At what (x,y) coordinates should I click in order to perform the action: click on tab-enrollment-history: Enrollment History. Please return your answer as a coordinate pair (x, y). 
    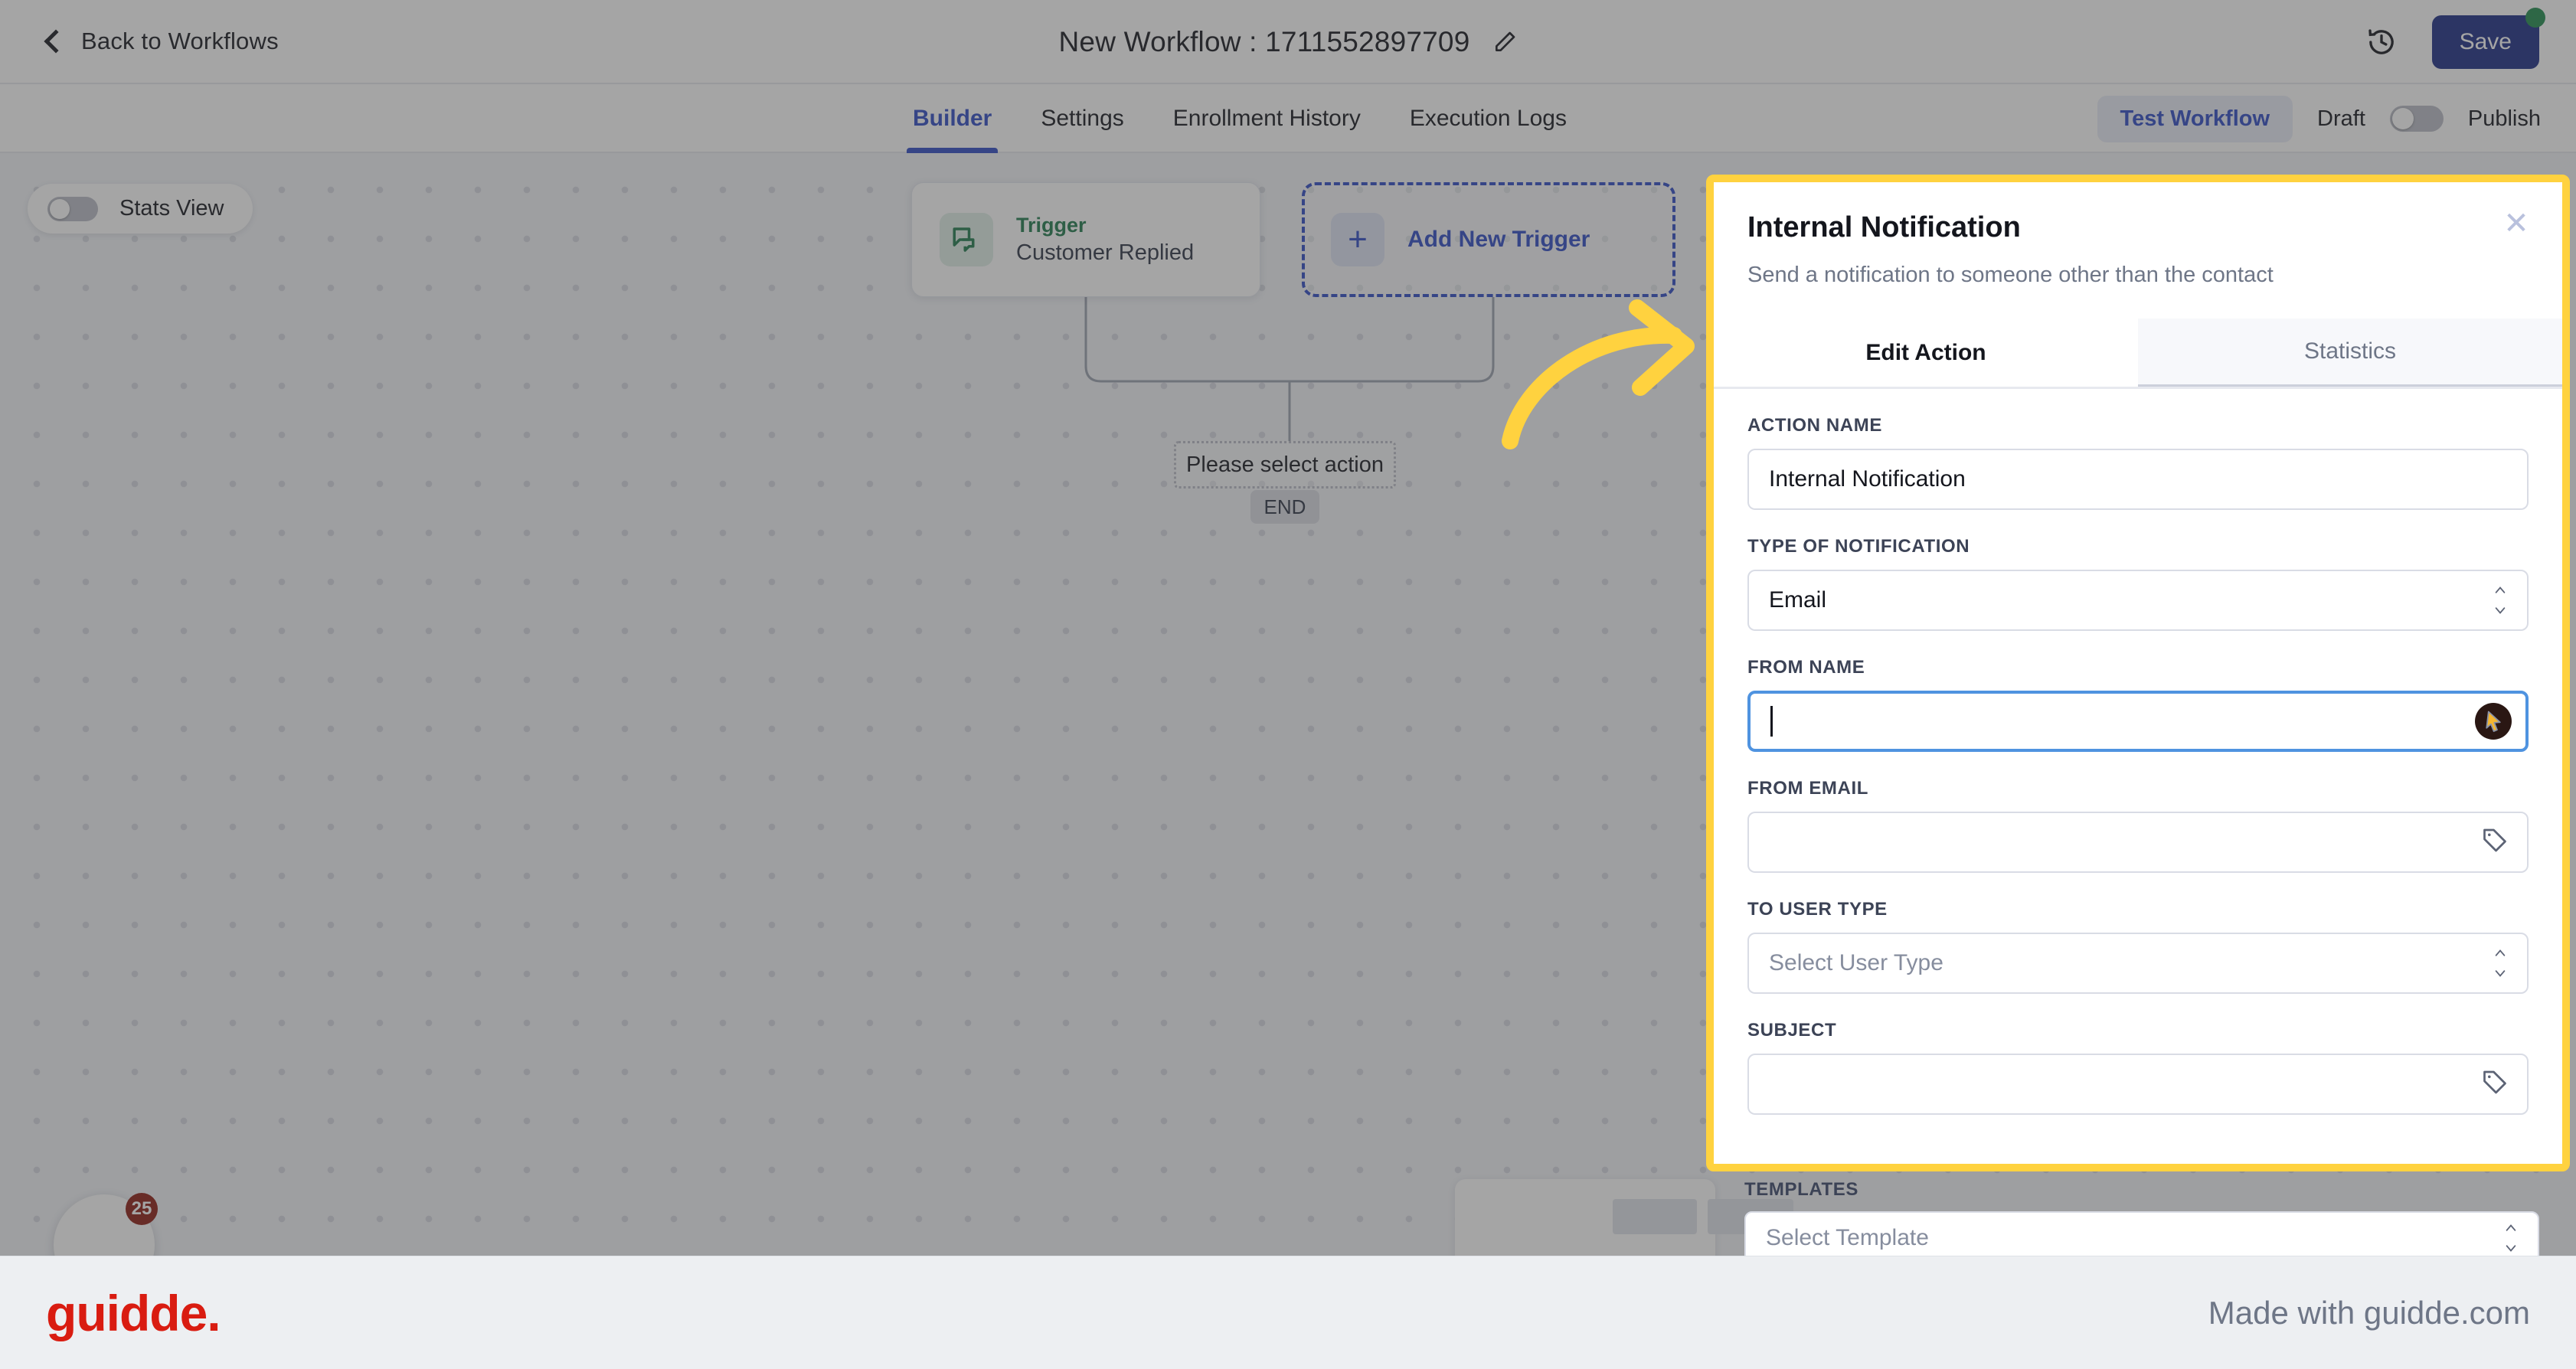
    Looking at the image, I should click on (1267, 118).